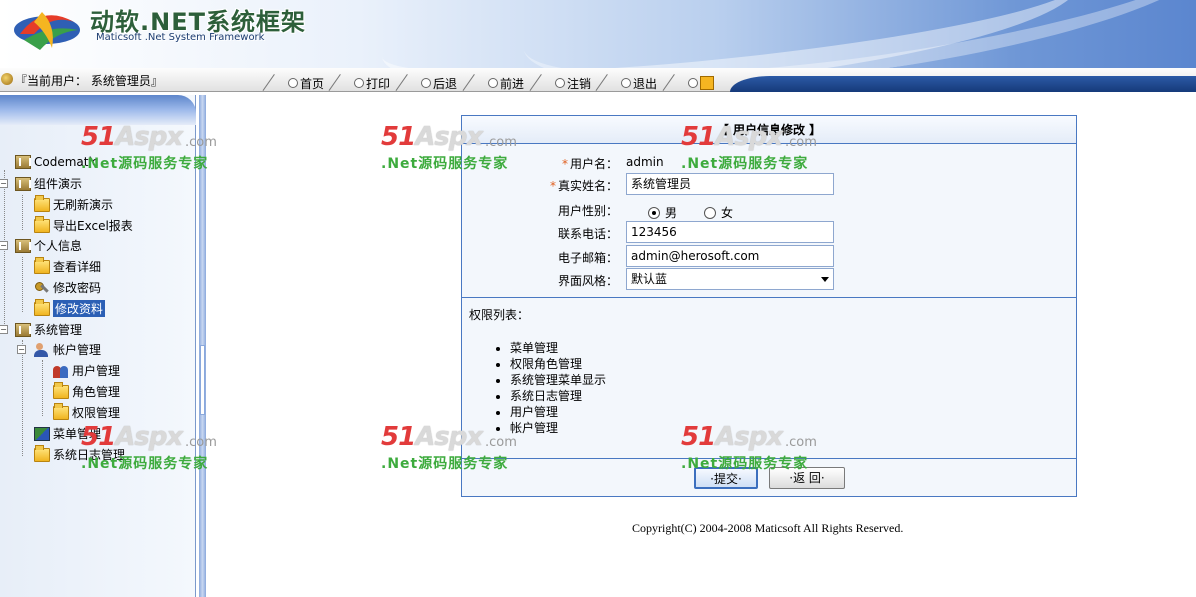  What do you see at coordinates (58, 329) in the screenshot?
I see `tree-item-label: 系统管理` at bounding box center [58, 329].